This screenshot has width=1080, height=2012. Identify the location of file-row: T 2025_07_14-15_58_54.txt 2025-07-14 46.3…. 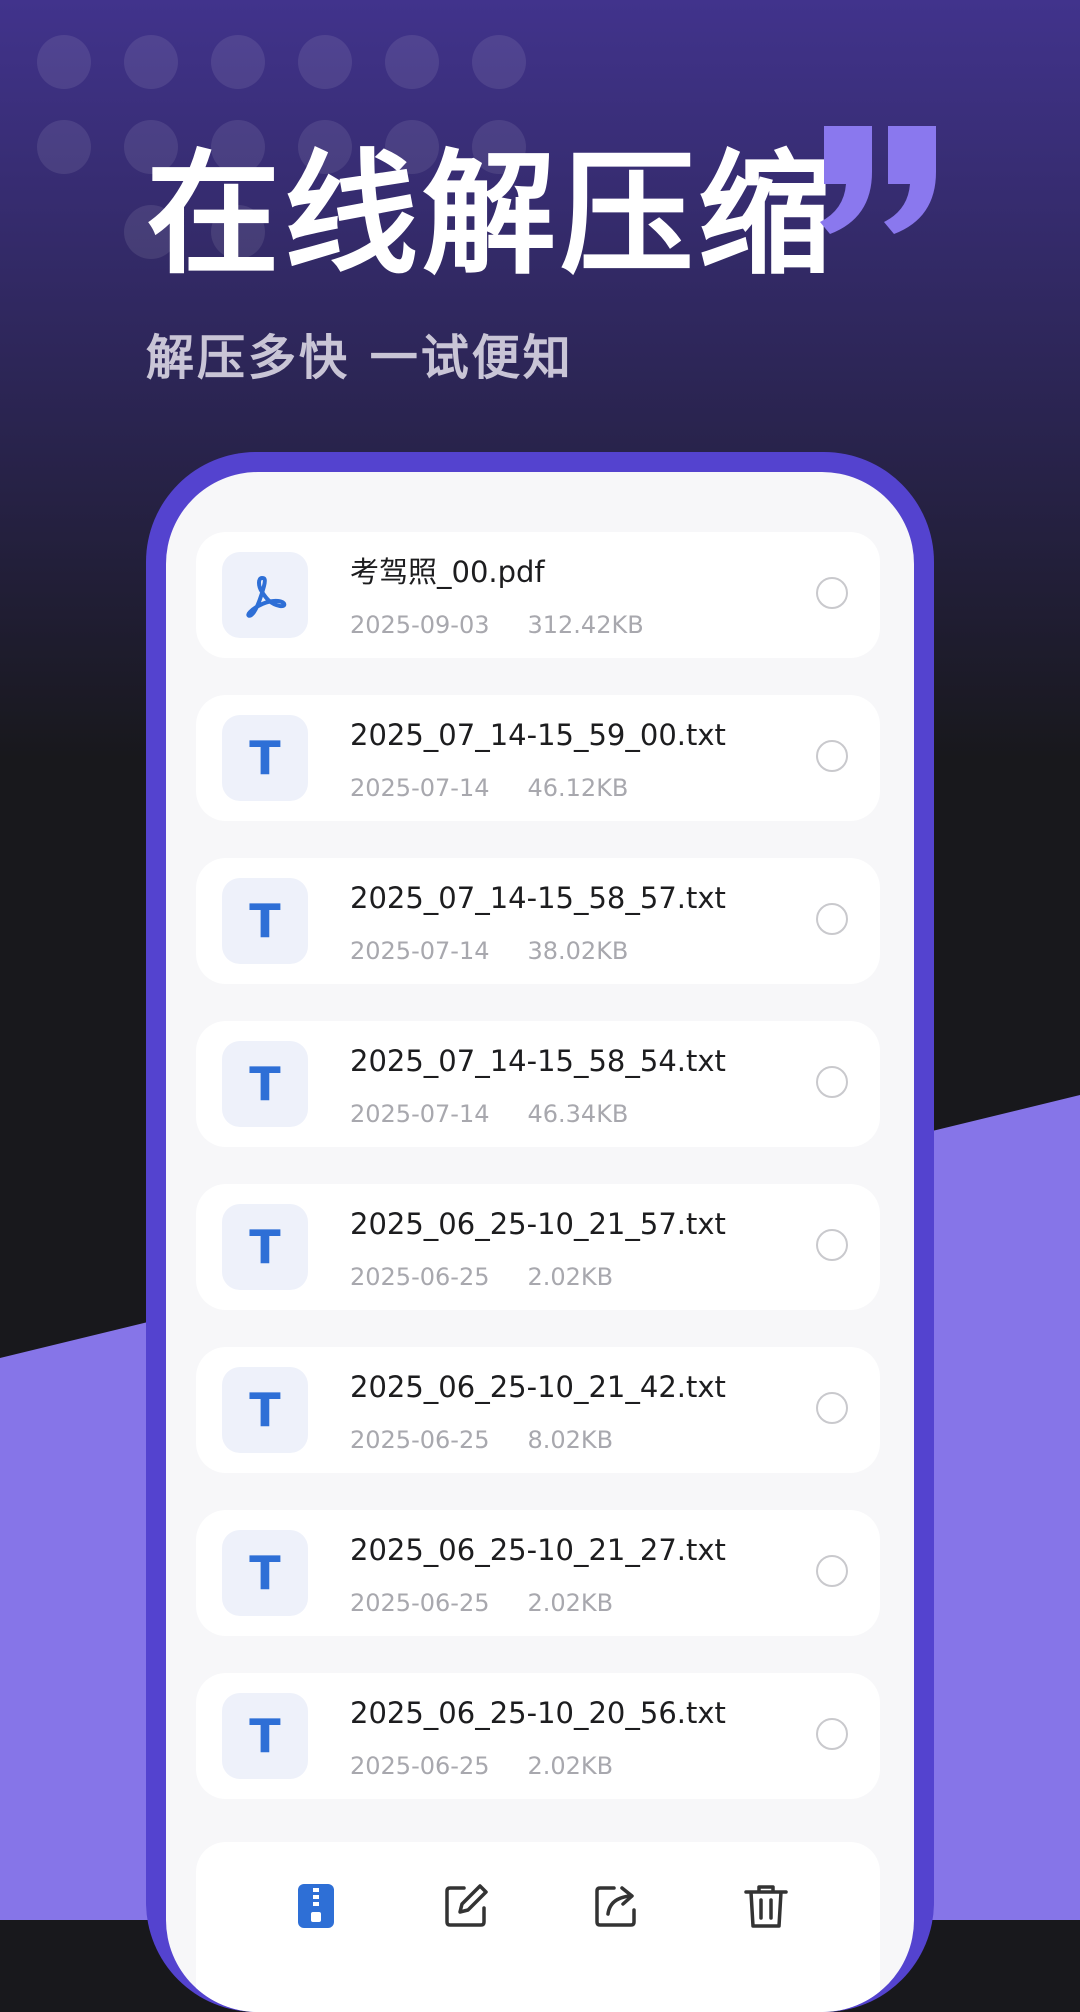
(538, 1084).